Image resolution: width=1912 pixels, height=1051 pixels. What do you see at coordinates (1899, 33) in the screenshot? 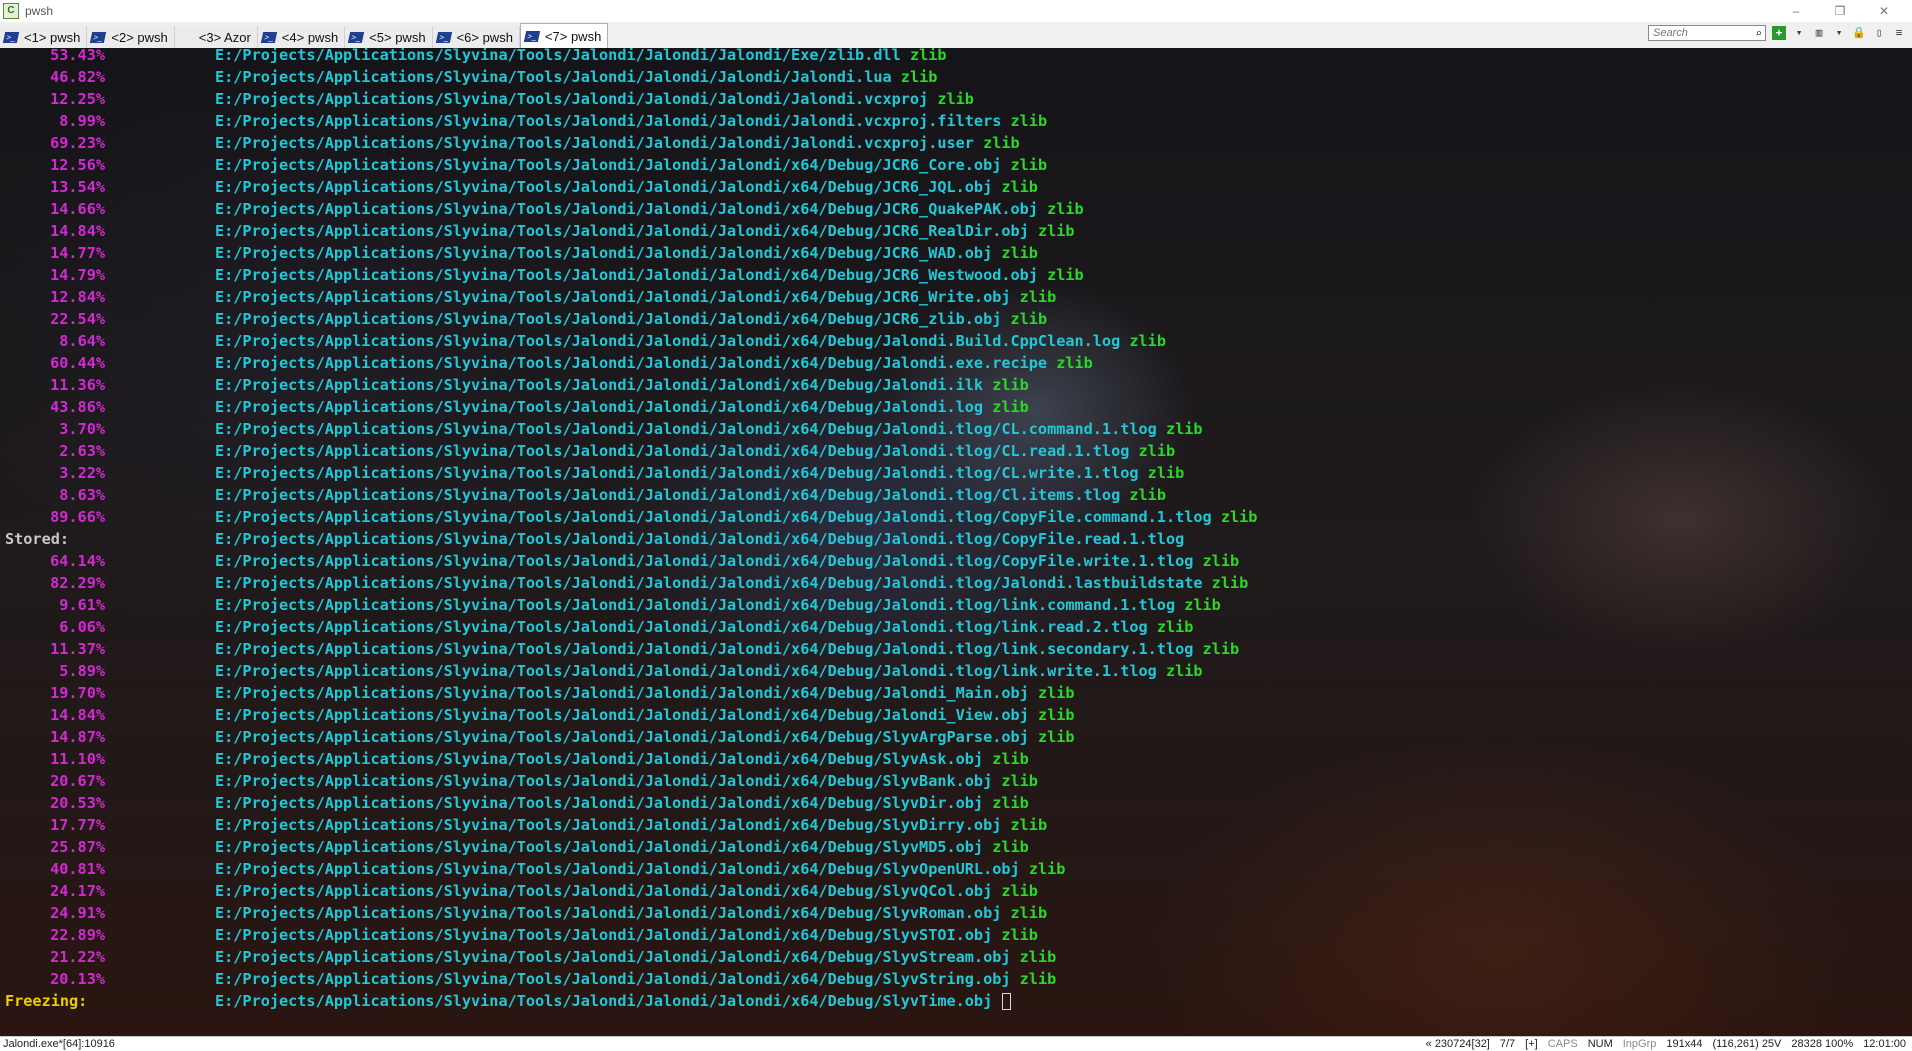
I see `menu-icon: ≡` at bounding box center [1899, 33].